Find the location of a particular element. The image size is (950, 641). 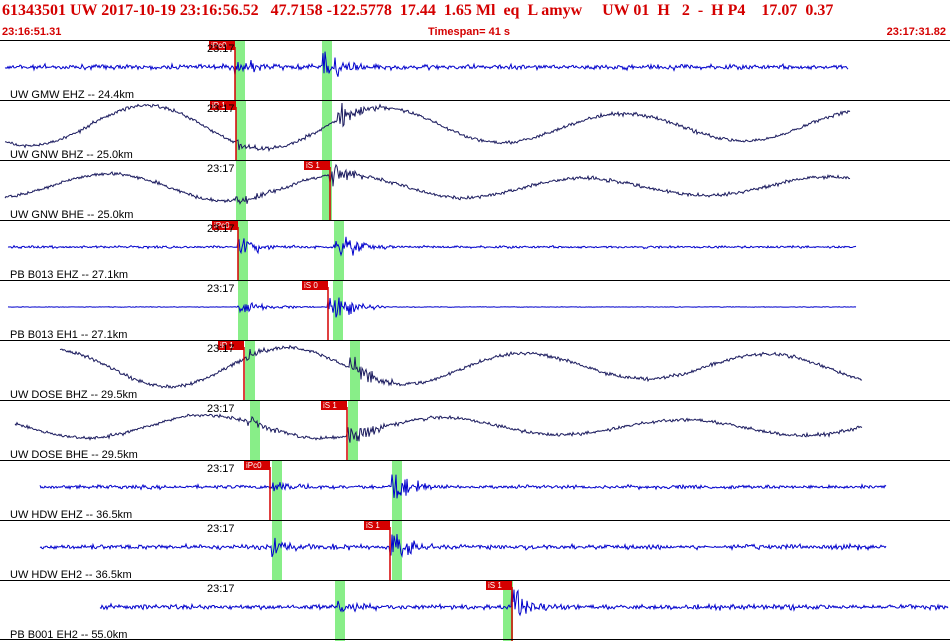

trace-panel: iPc0 23:17 UW GMW EHZ -- 24.4km is located at coordinates (475, 70).